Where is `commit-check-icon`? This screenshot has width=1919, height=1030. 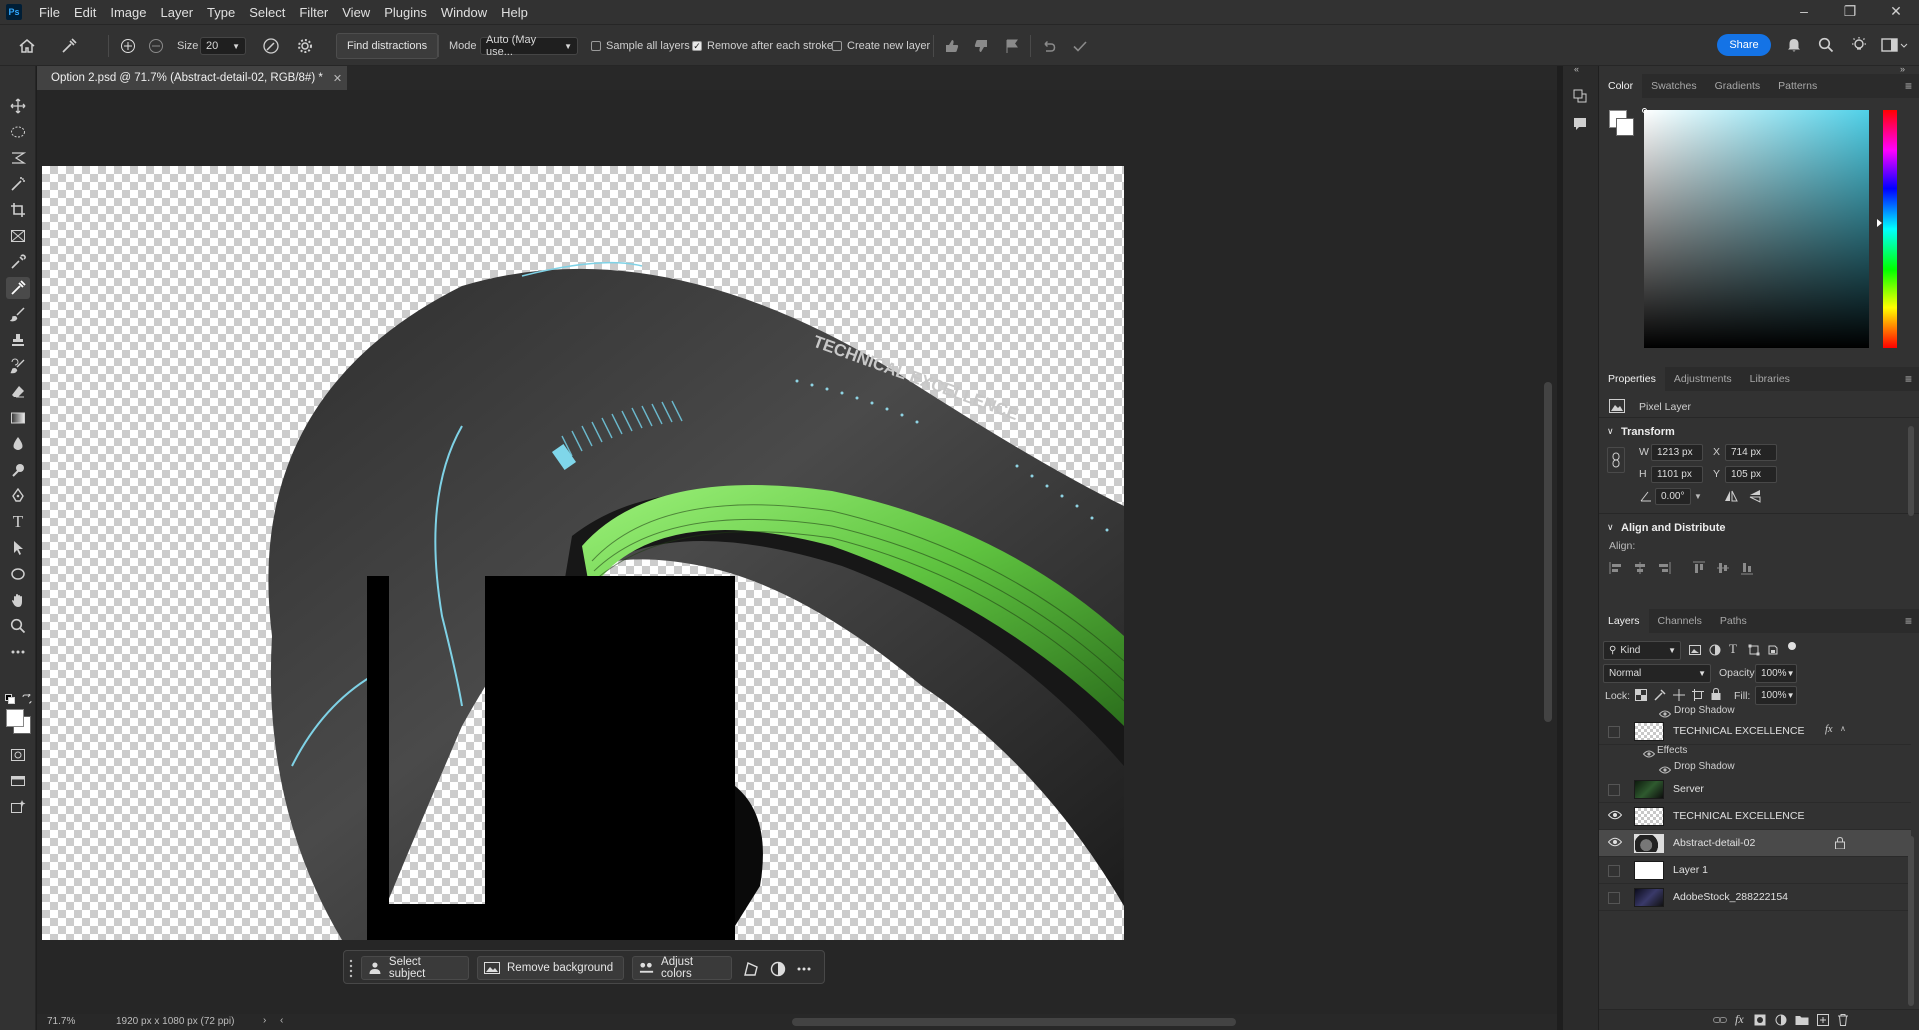 commit-check-icon is located at coordinates (1080, 46).